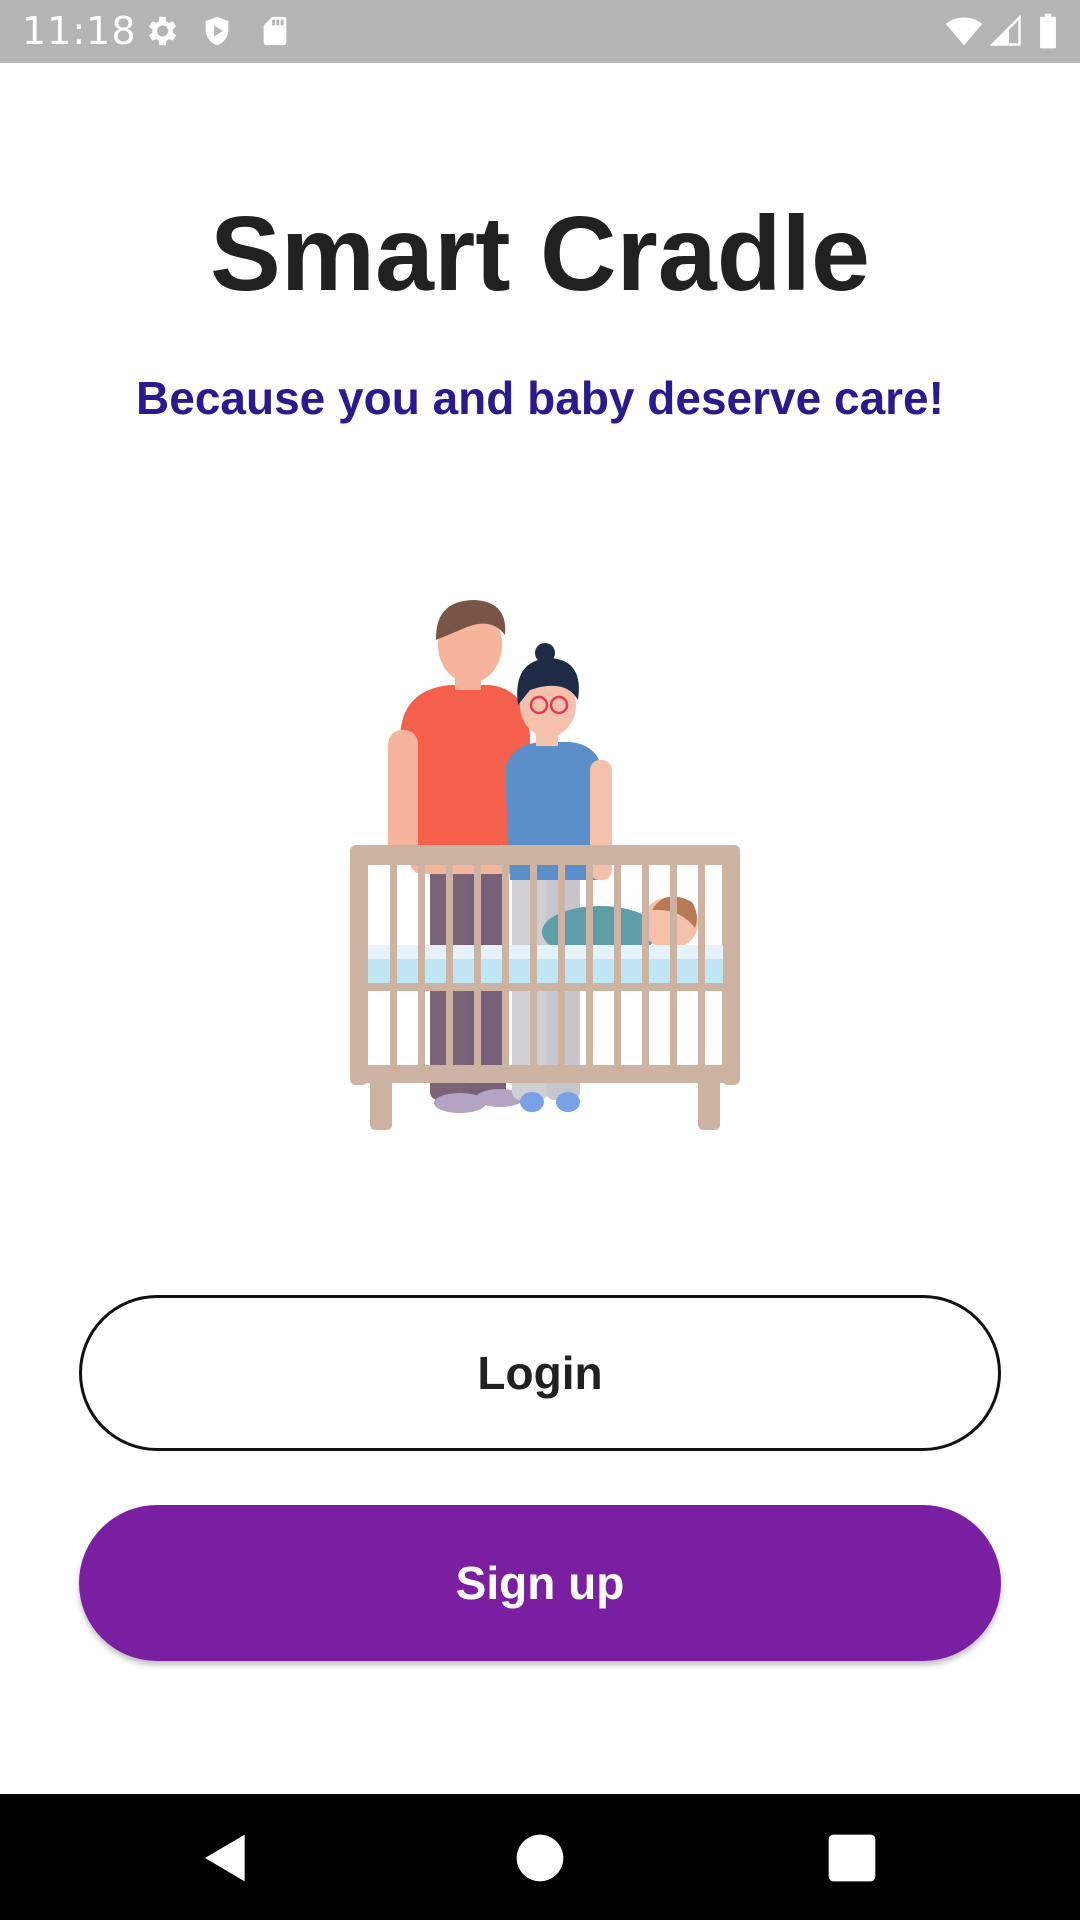  I want to click on recents-icon, so click(852, 1858).